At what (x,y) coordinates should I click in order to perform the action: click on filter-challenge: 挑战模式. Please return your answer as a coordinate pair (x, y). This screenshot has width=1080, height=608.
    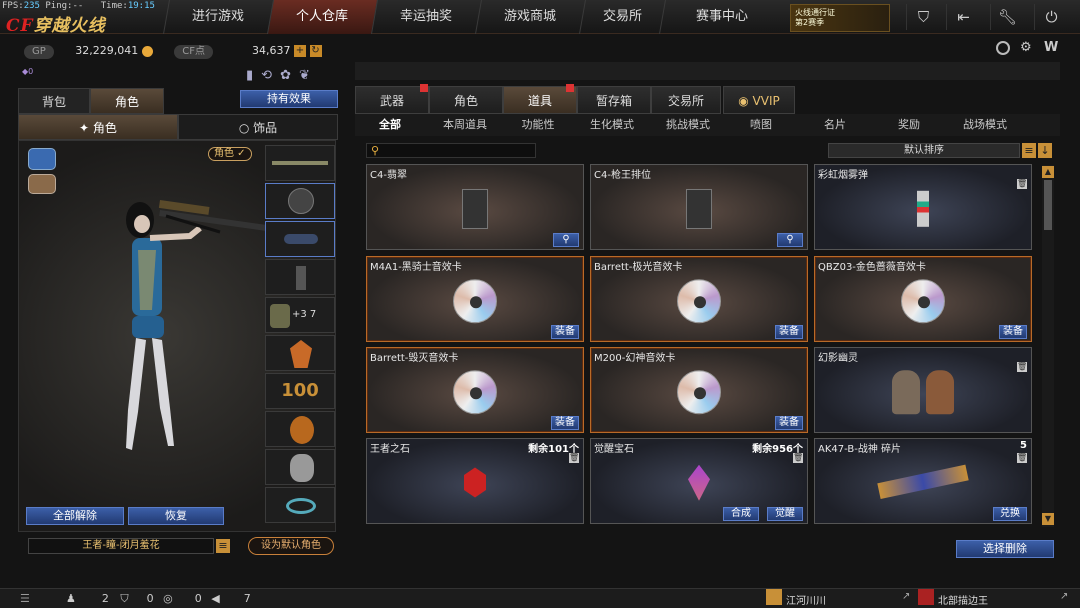
    Looking at the image, I should click on (688, 125).